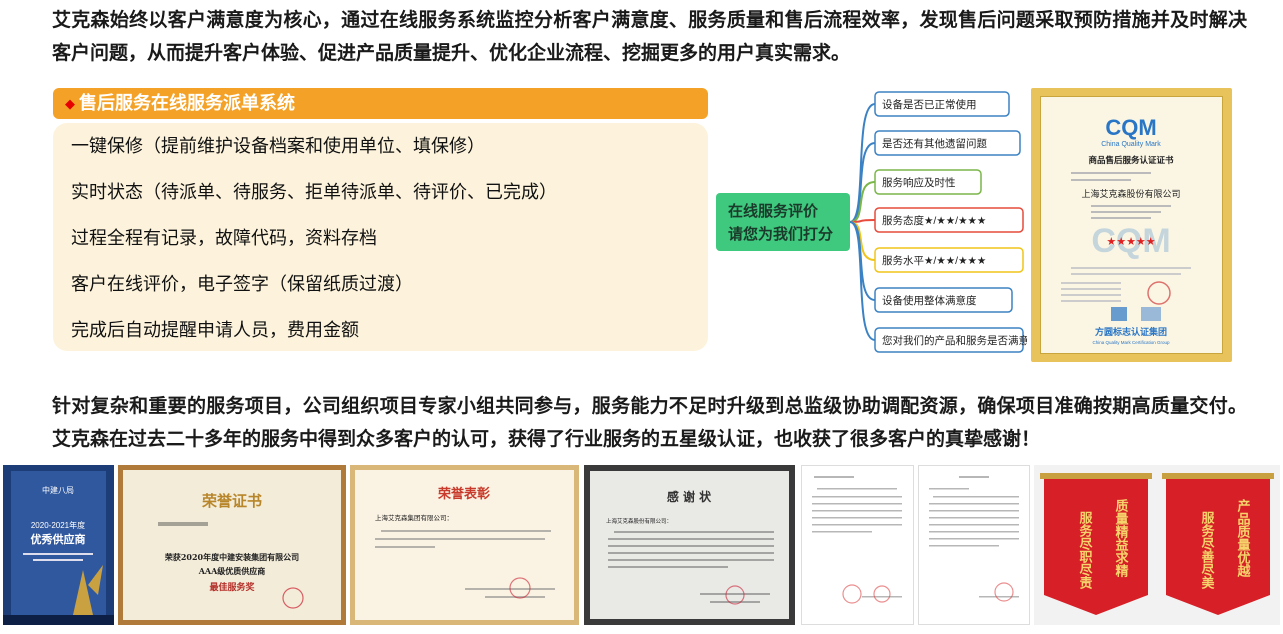 The image size is (1283, 634). I want to click on thanks-company: 上海艾克森股份有限公司：, so click(639, 521).